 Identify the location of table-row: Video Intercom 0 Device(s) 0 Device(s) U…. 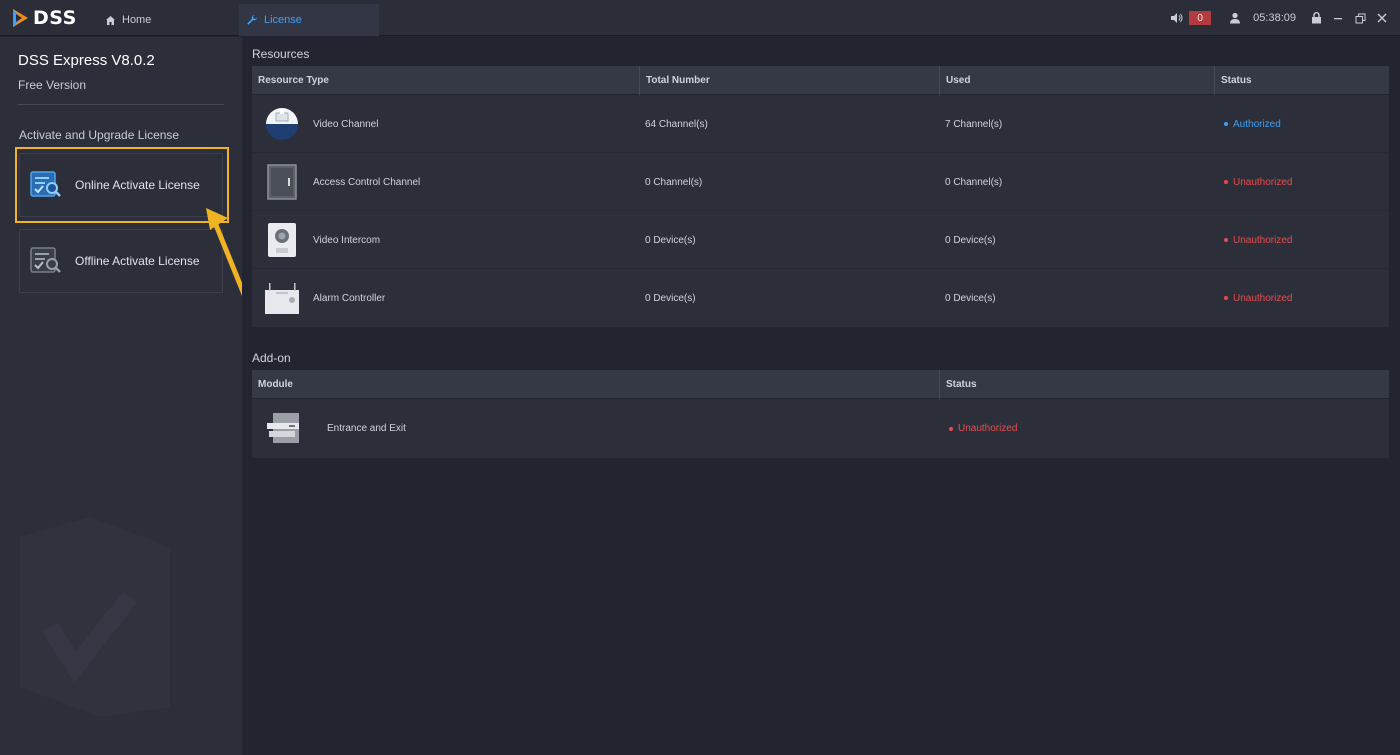
(820, 240).